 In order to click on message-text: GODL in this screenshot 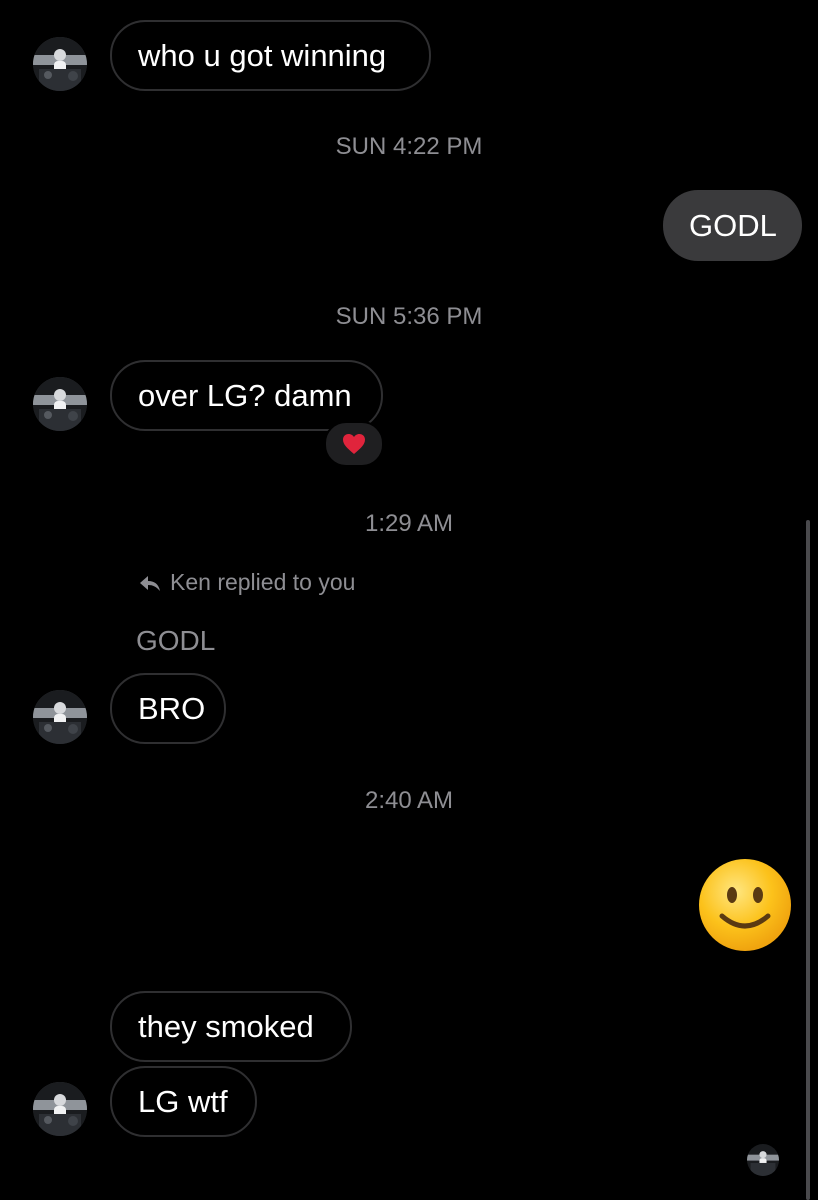, I will do `click(733, 225)`.